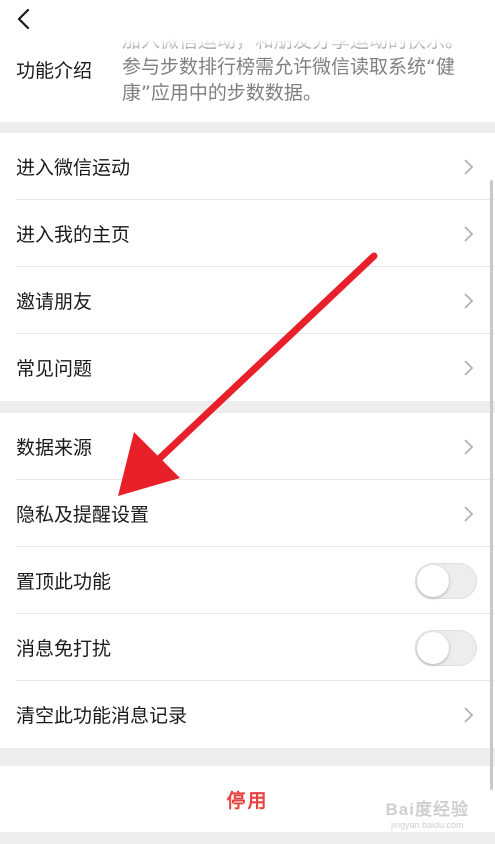 This screenshot has width=495, height=844. What do you see at coordinates (427, 825) in the screenshot?
I see `watermark-sub: jingyan.baidu.com` at bounding box center [427, 825].